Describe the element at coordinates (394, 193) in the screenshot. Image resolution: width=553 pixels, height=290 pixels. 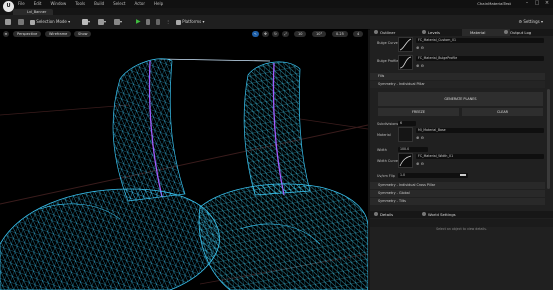
I see `symmetry-global-label: Symmetry - Global` at that location.